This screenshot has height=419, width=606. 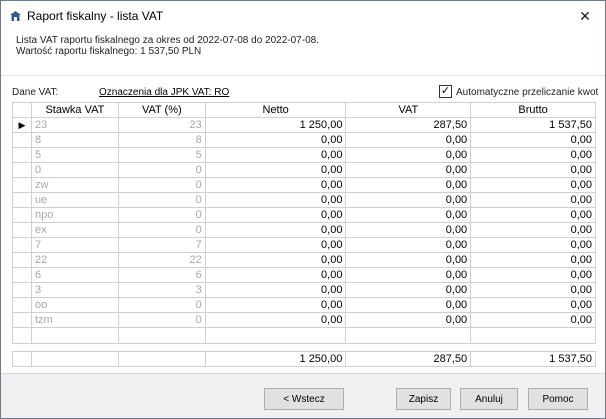 I want to click on column-header-vat: VAT, so click(x=408, y=110).